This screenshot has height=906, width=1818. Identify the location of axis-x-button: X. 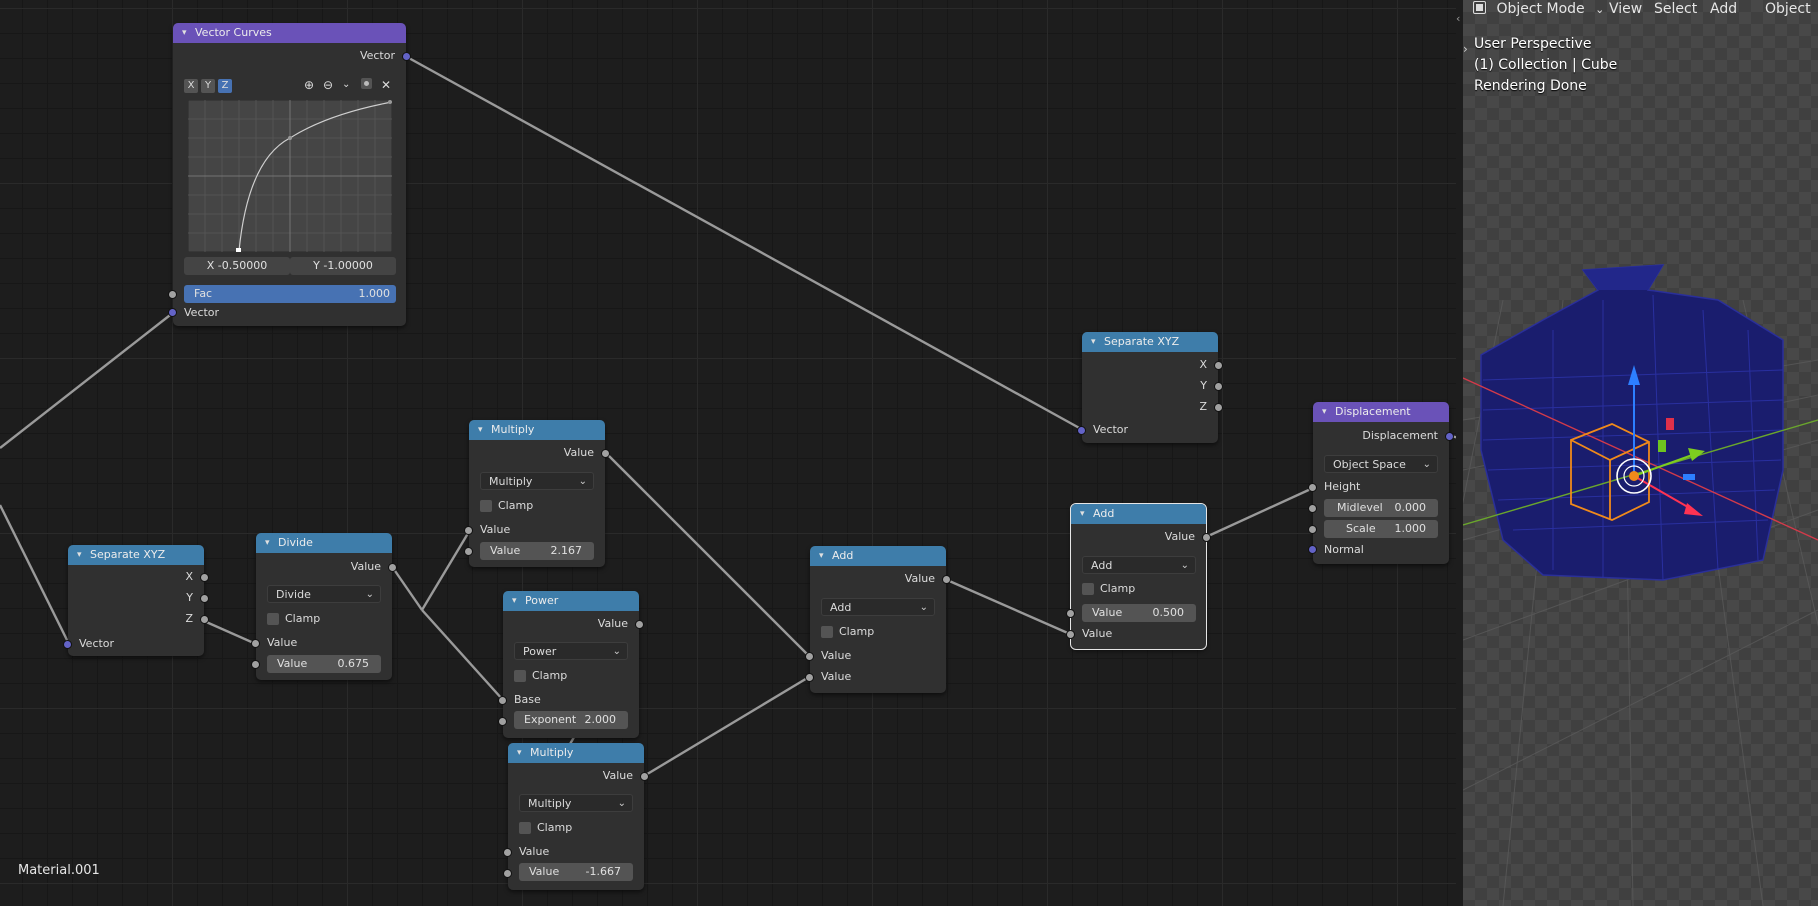
(191, 86).